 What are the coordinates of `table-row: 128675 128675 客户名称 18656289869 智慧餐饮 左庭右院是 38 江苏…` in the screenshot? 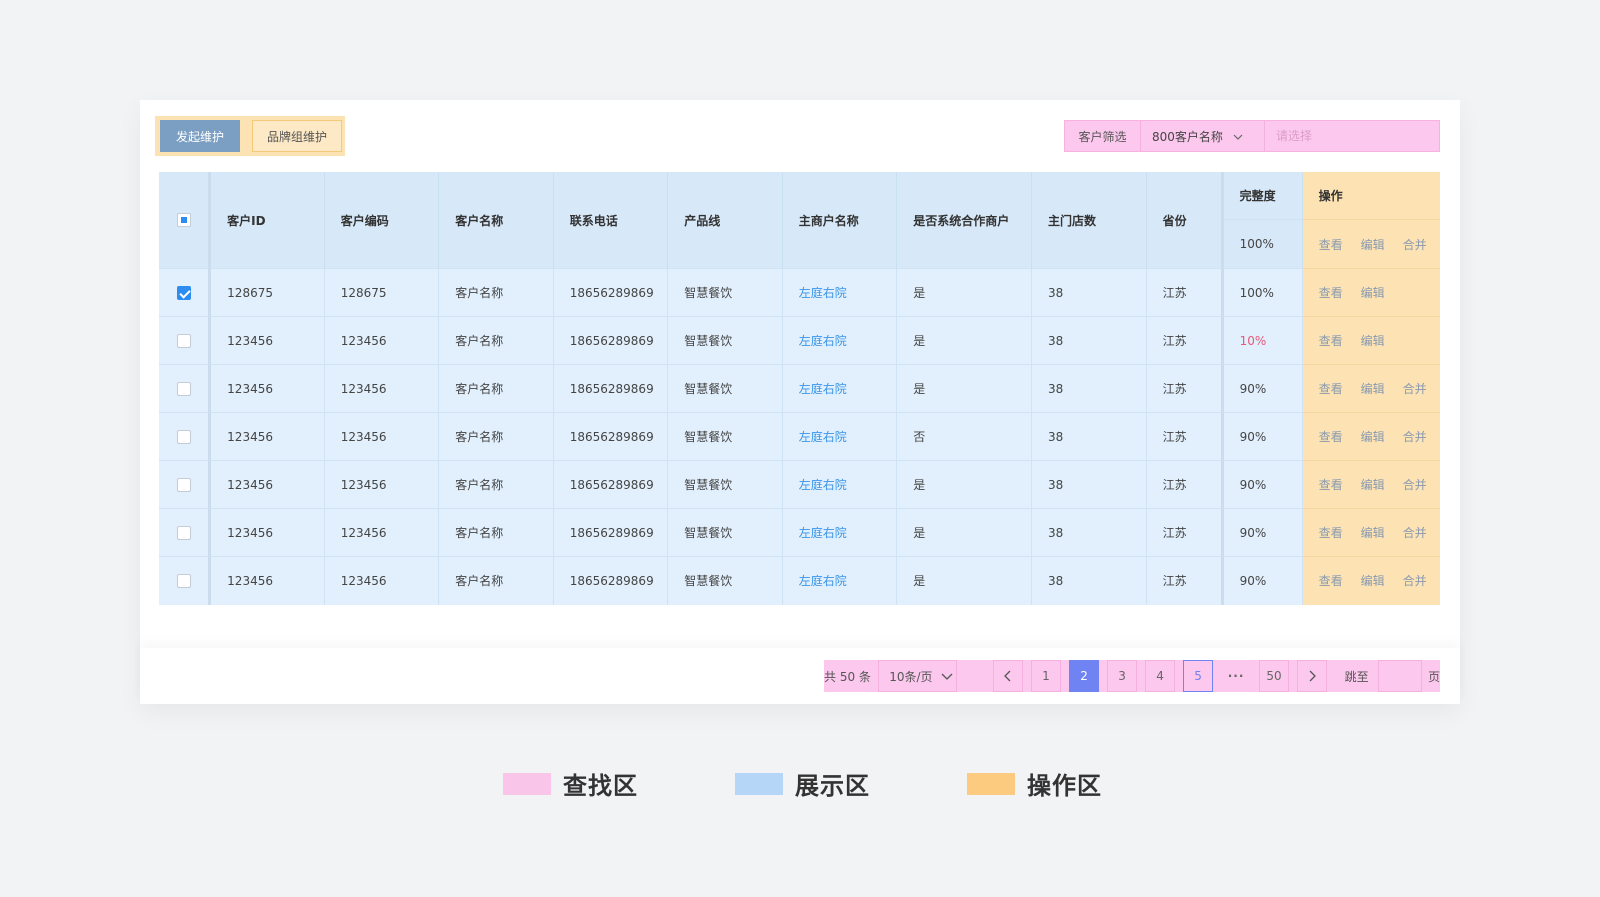 It's located at (799, 292).